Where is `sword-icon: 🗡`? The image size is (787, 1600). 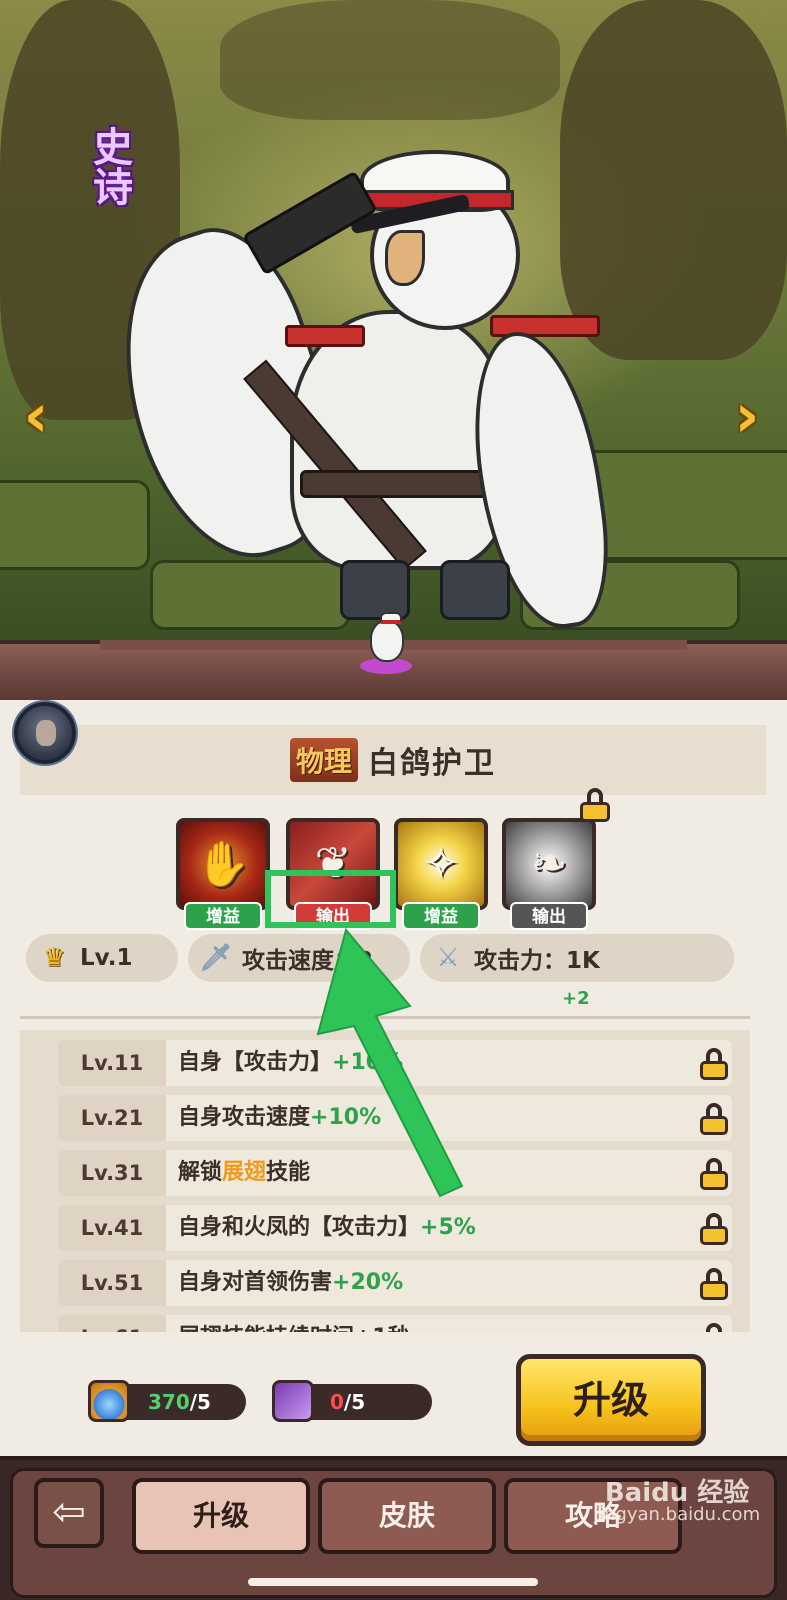
sword-icon: 🗡 is located at coordinates (216, 958).